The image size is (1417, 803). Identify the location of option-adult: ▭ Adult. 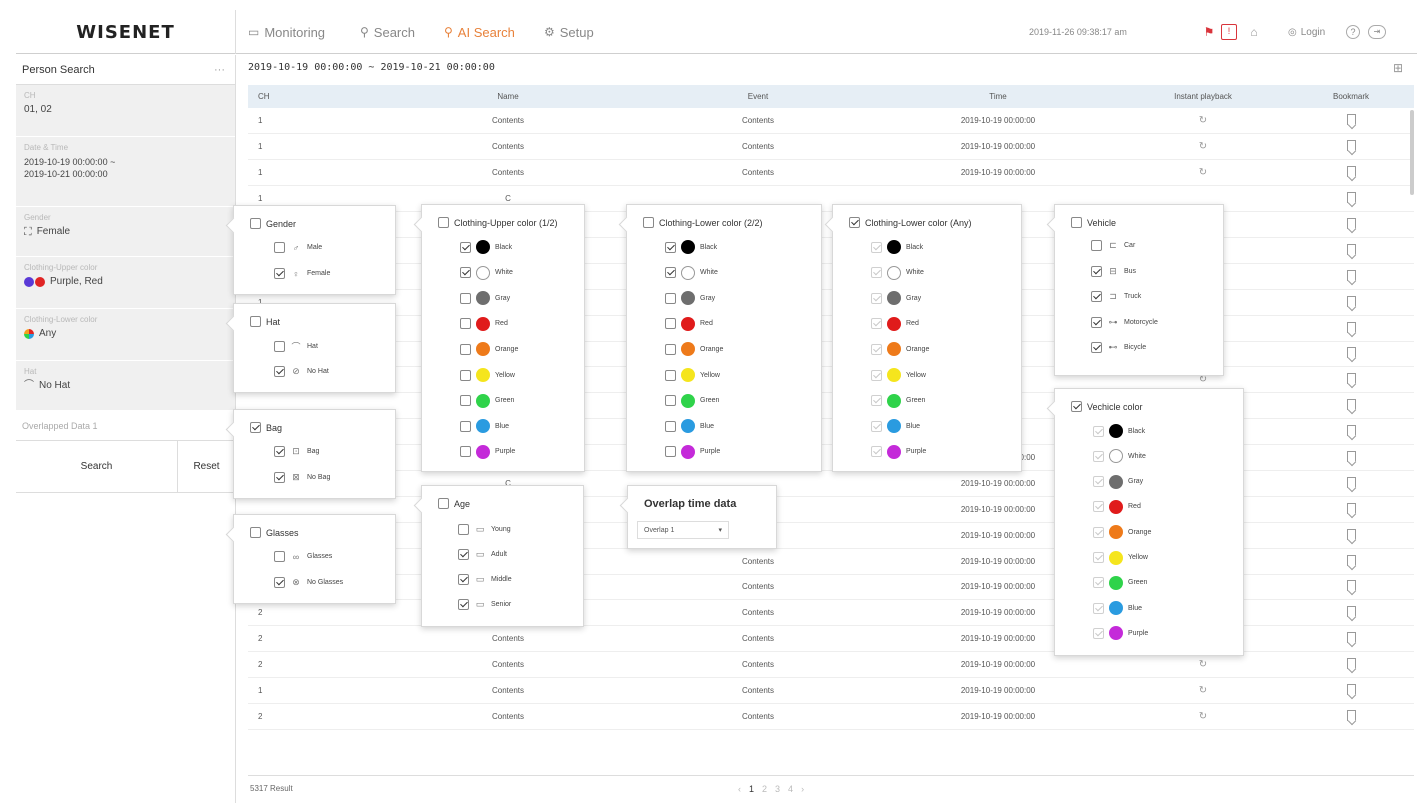
(482, 554).